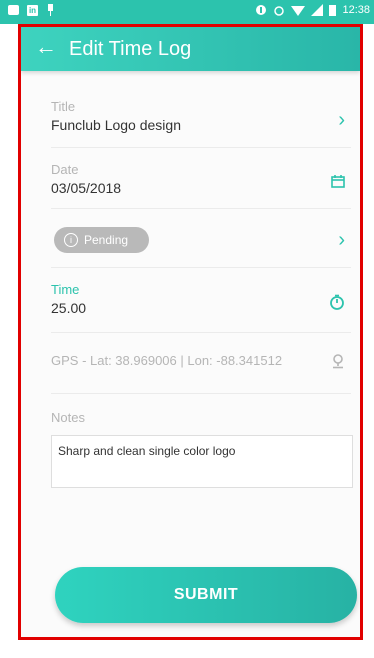 The image size is (374, 658). I want to click on status-bar: in 12:38, so click(187, 12).